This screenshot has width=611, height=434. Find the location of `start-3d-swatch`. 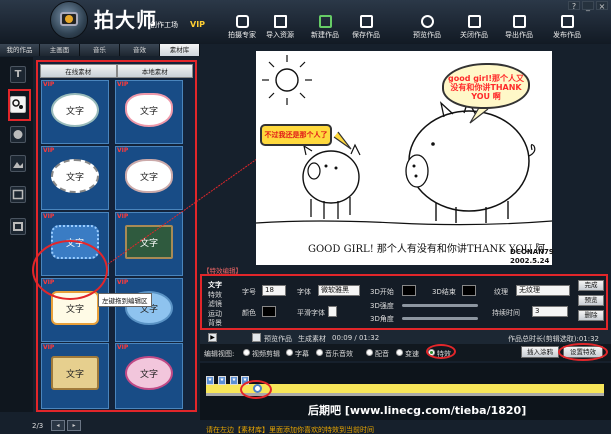

start-3d-swatch is located at coordinates (409, 290).